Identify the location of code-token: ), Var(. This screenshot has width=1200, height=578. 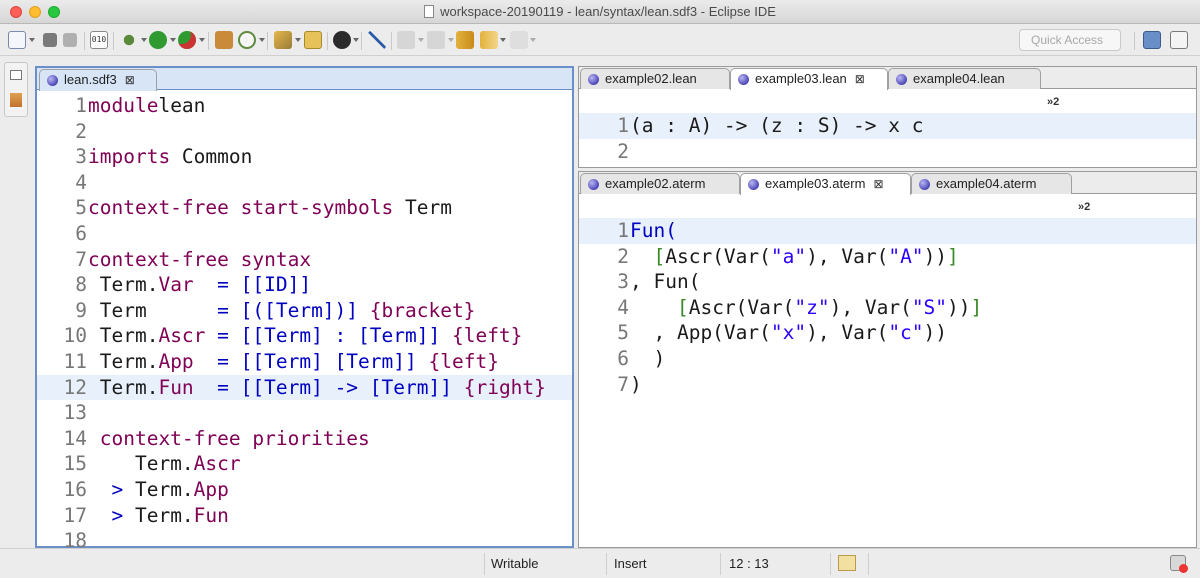
(870, 307).